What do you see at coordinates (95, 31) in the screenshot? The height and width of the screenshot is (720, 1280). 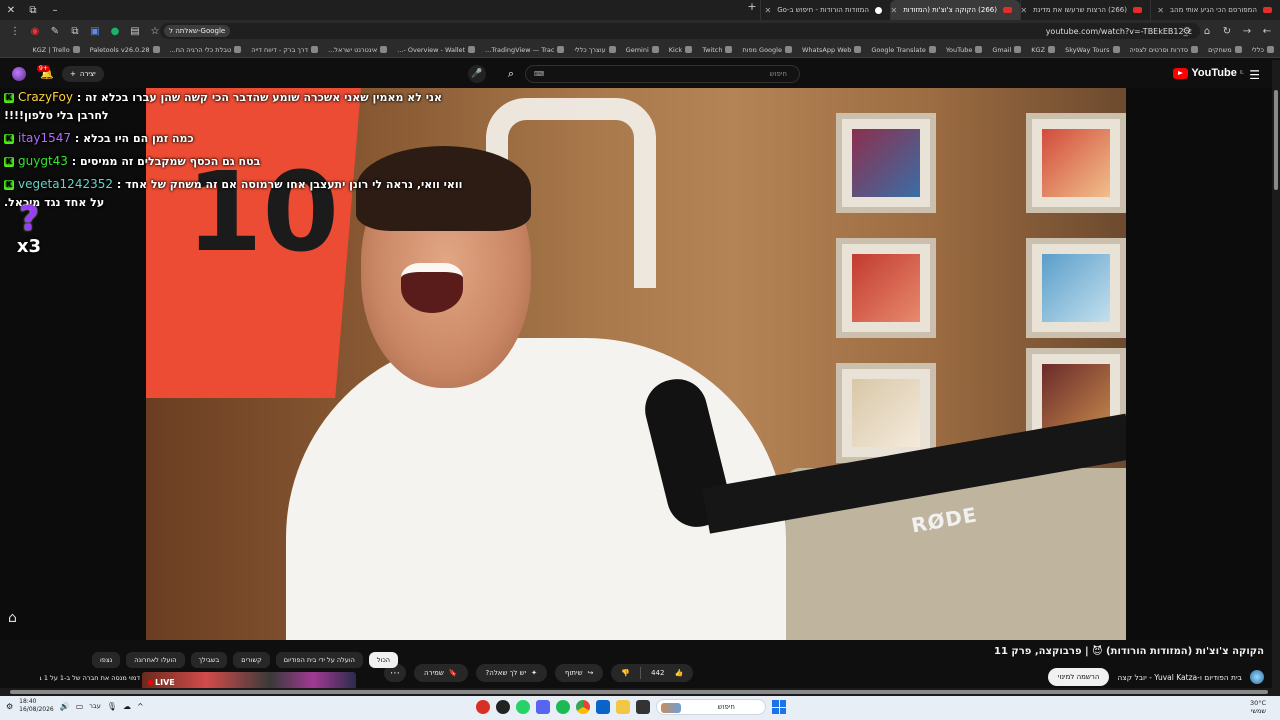 I see `extension-icon: ▣` at bounding box center [95, 31].